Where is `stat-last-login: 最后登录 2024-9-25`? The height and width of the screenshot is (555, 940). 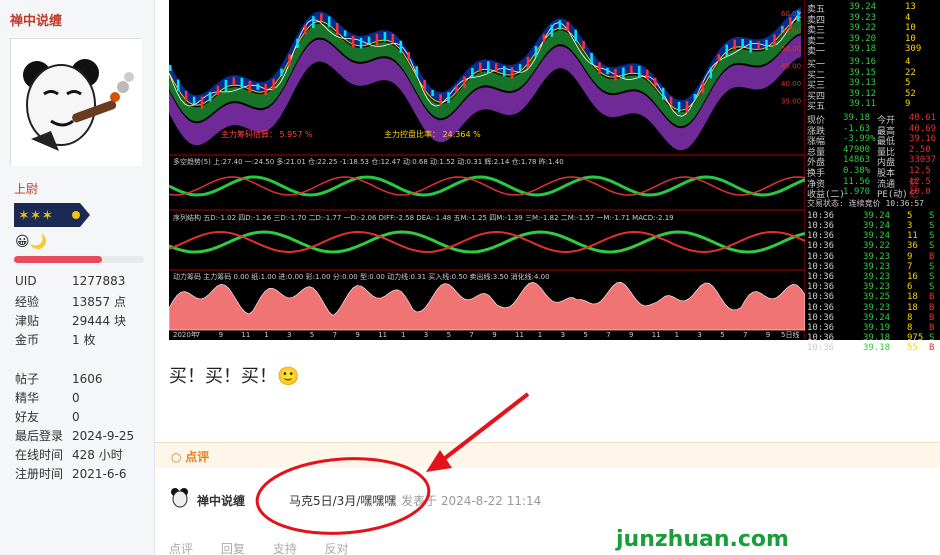 stat-last-login: 最后登录 2024-9-25 is located at coordinates (75, 436).